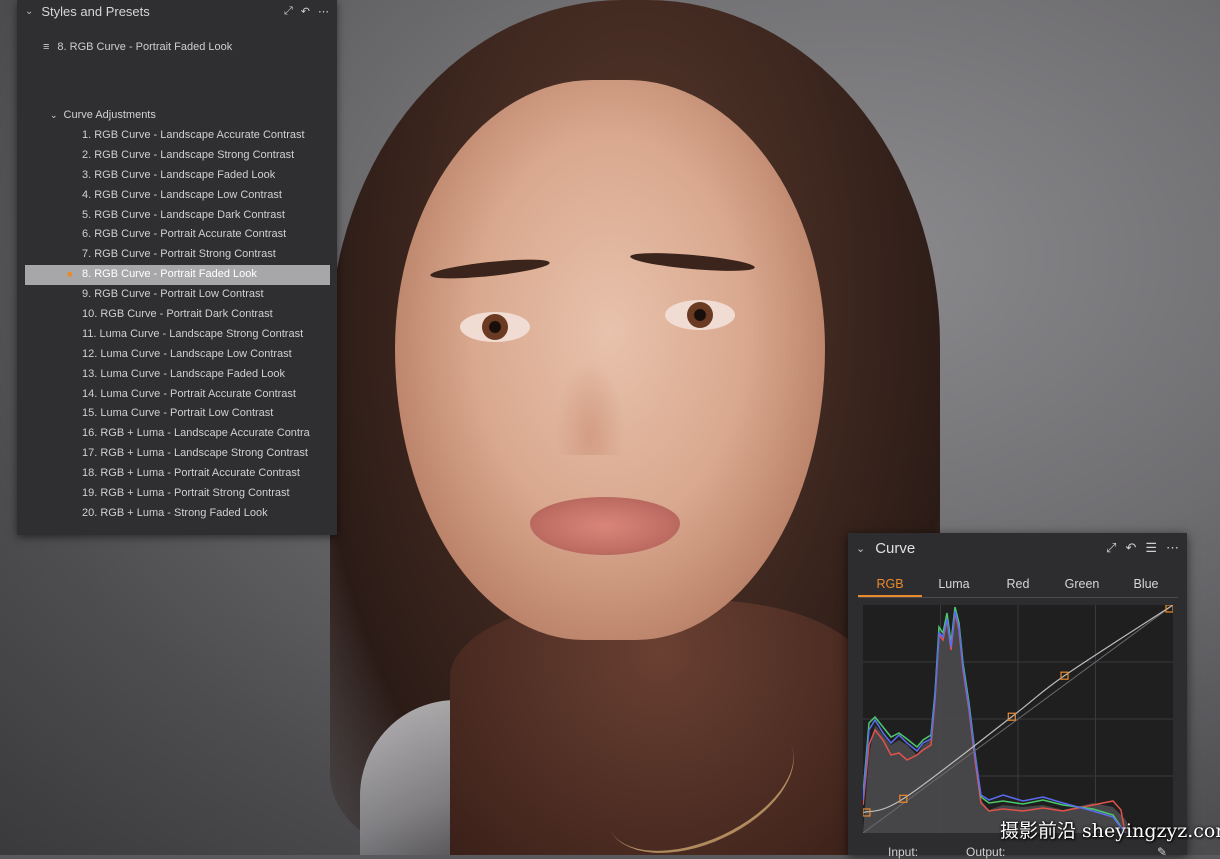 This screenshot has width=1220, height=859. Describe the element at coordinates (895, 548) in the screenshot. I see `curve-title: Curve` at that location.